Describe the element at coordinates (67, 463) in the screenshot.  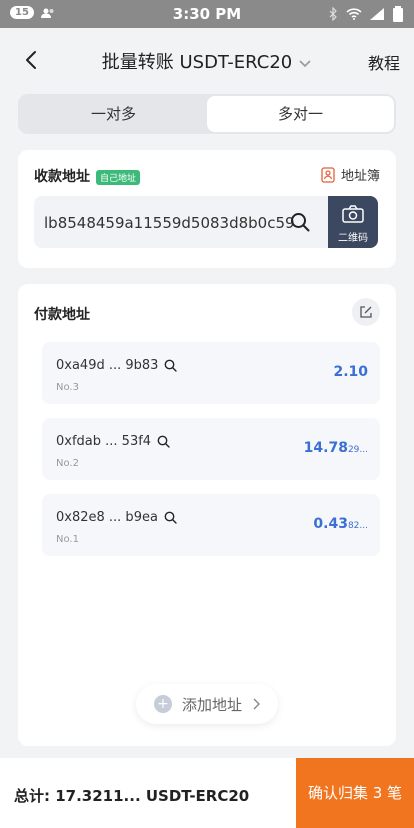
I see `pay-item-no: No.2` at that location.